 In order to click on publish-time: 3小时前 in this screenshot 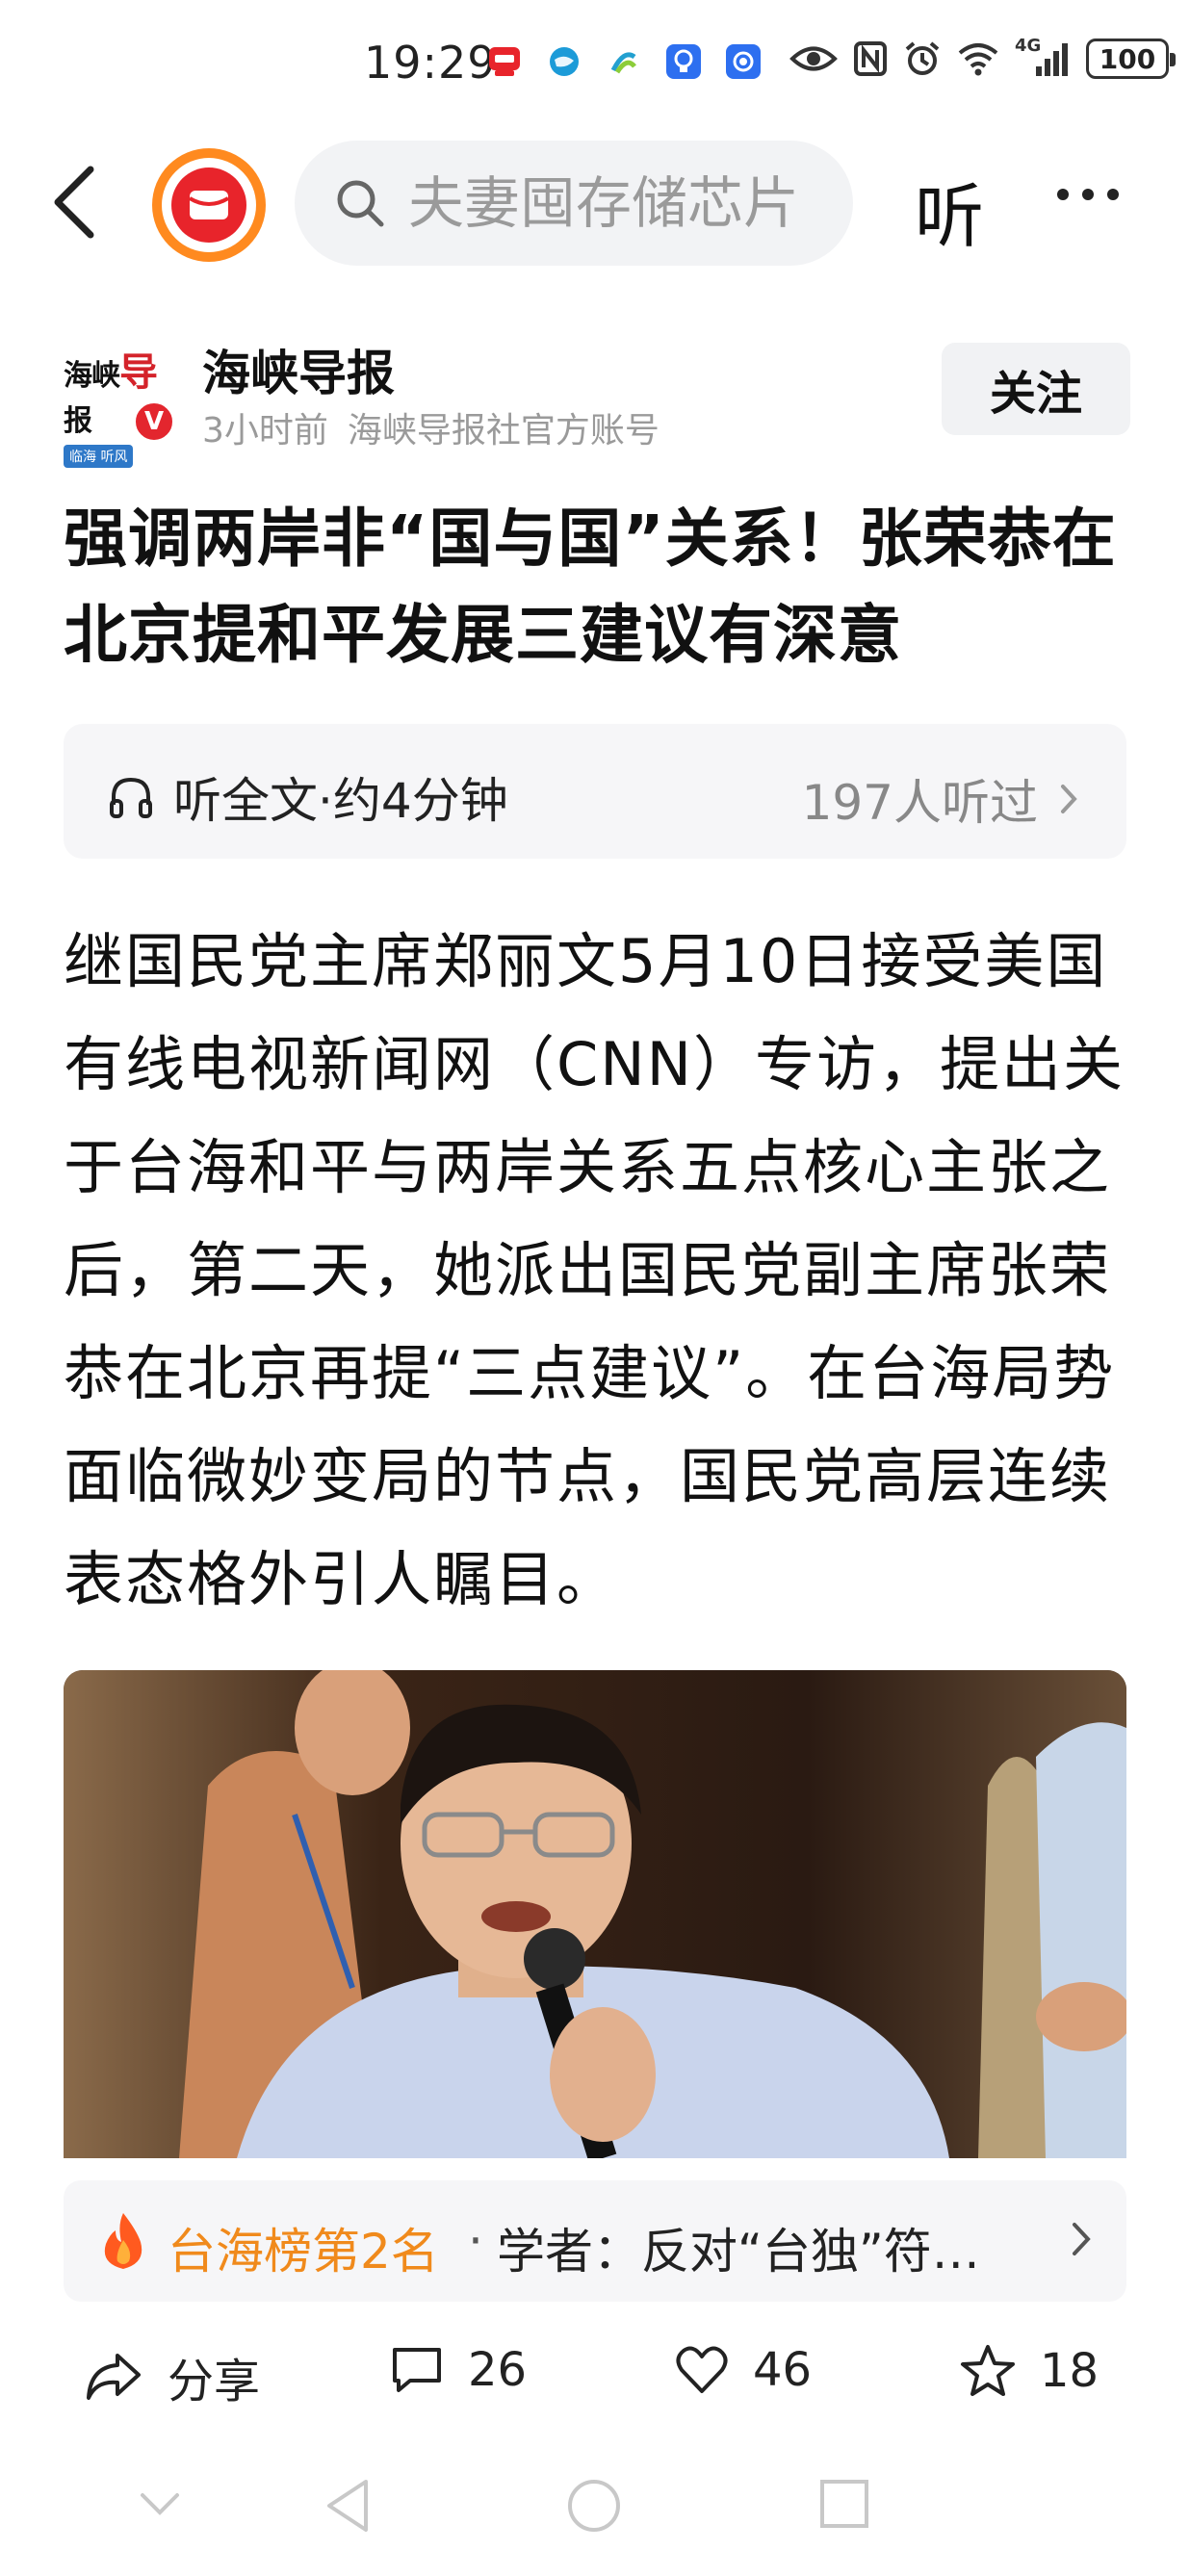, I will do `click(265, 431)`.